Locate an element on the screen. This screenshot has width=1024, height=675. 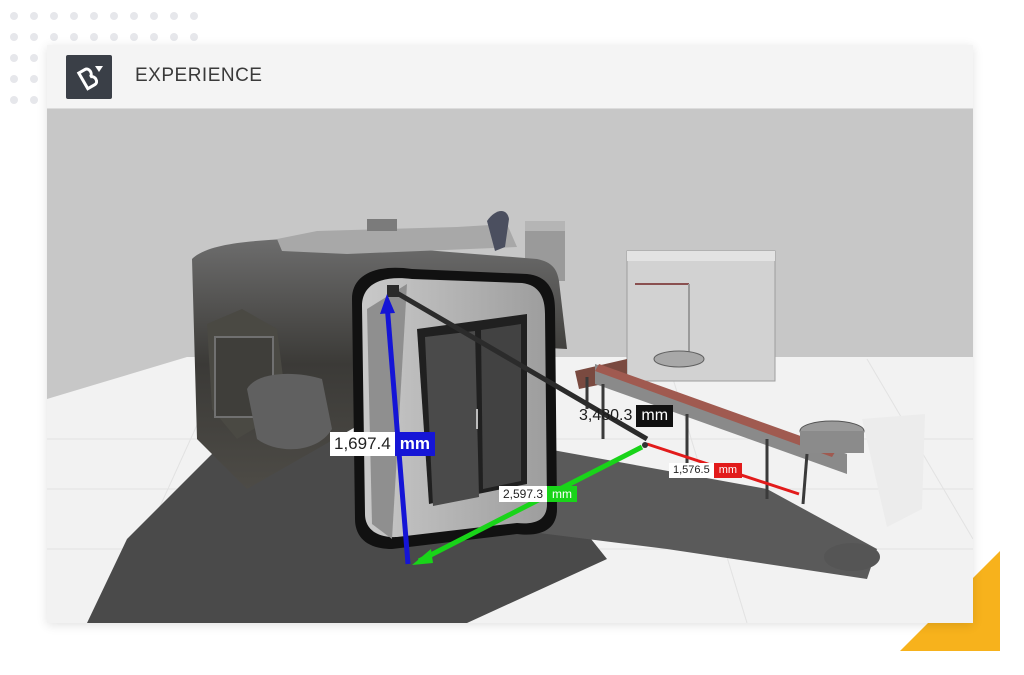
measurement-value: 2,597.3 is located at coordinates (523, 494).